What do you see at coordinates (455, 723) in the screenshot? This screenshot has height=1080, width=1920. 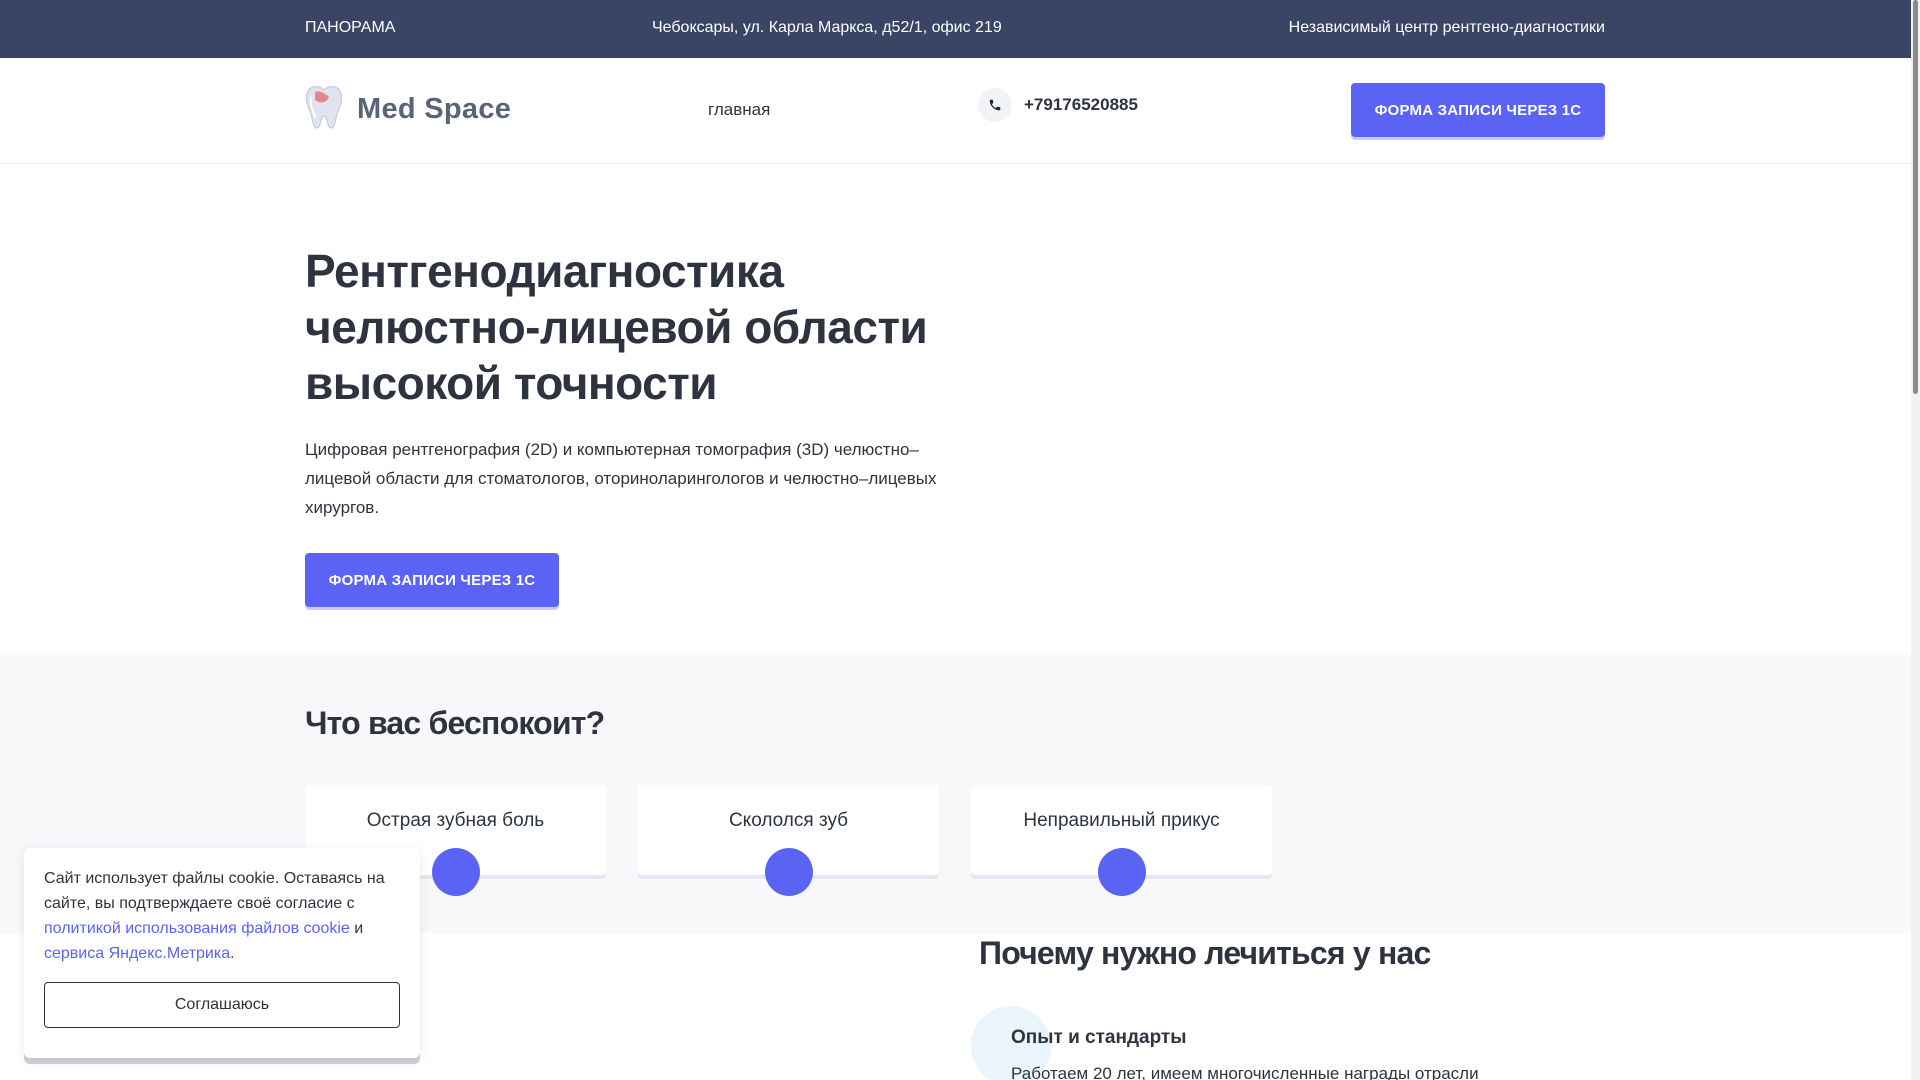 I see `concerns-title: Что вас беспокоит?` at bounding box center [455, 723].